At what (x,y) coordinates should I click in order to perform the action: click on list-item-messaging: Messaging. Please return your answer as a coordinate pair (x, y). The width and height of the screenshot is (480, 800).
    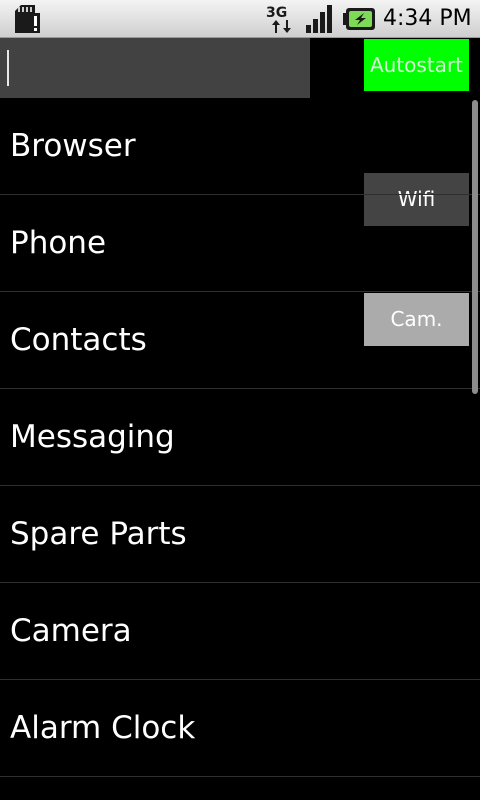
    Looking at the image, I should click on (240, 437).